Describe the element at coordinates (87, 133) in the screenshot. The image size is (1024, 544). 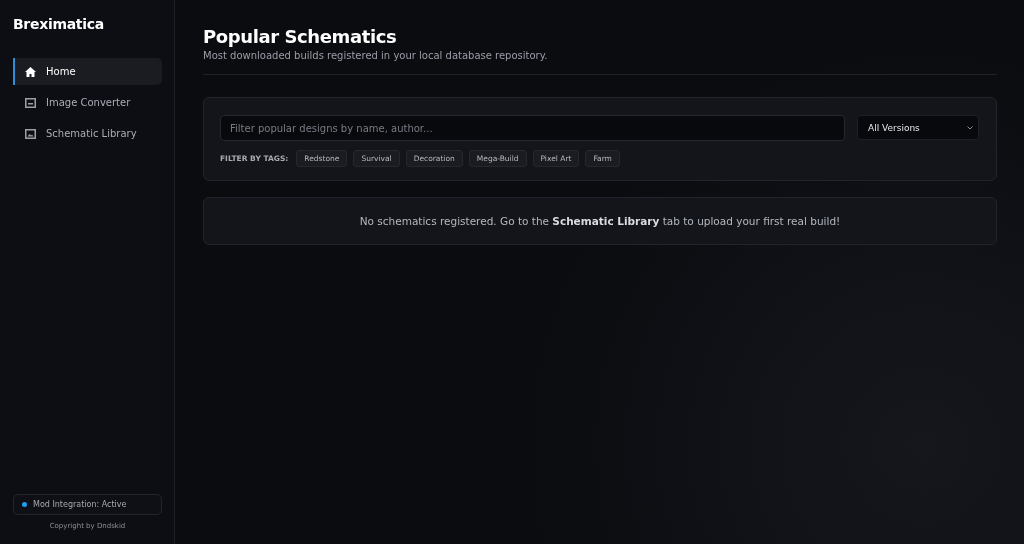
I see `nav-item: Schematic Library` at that location.